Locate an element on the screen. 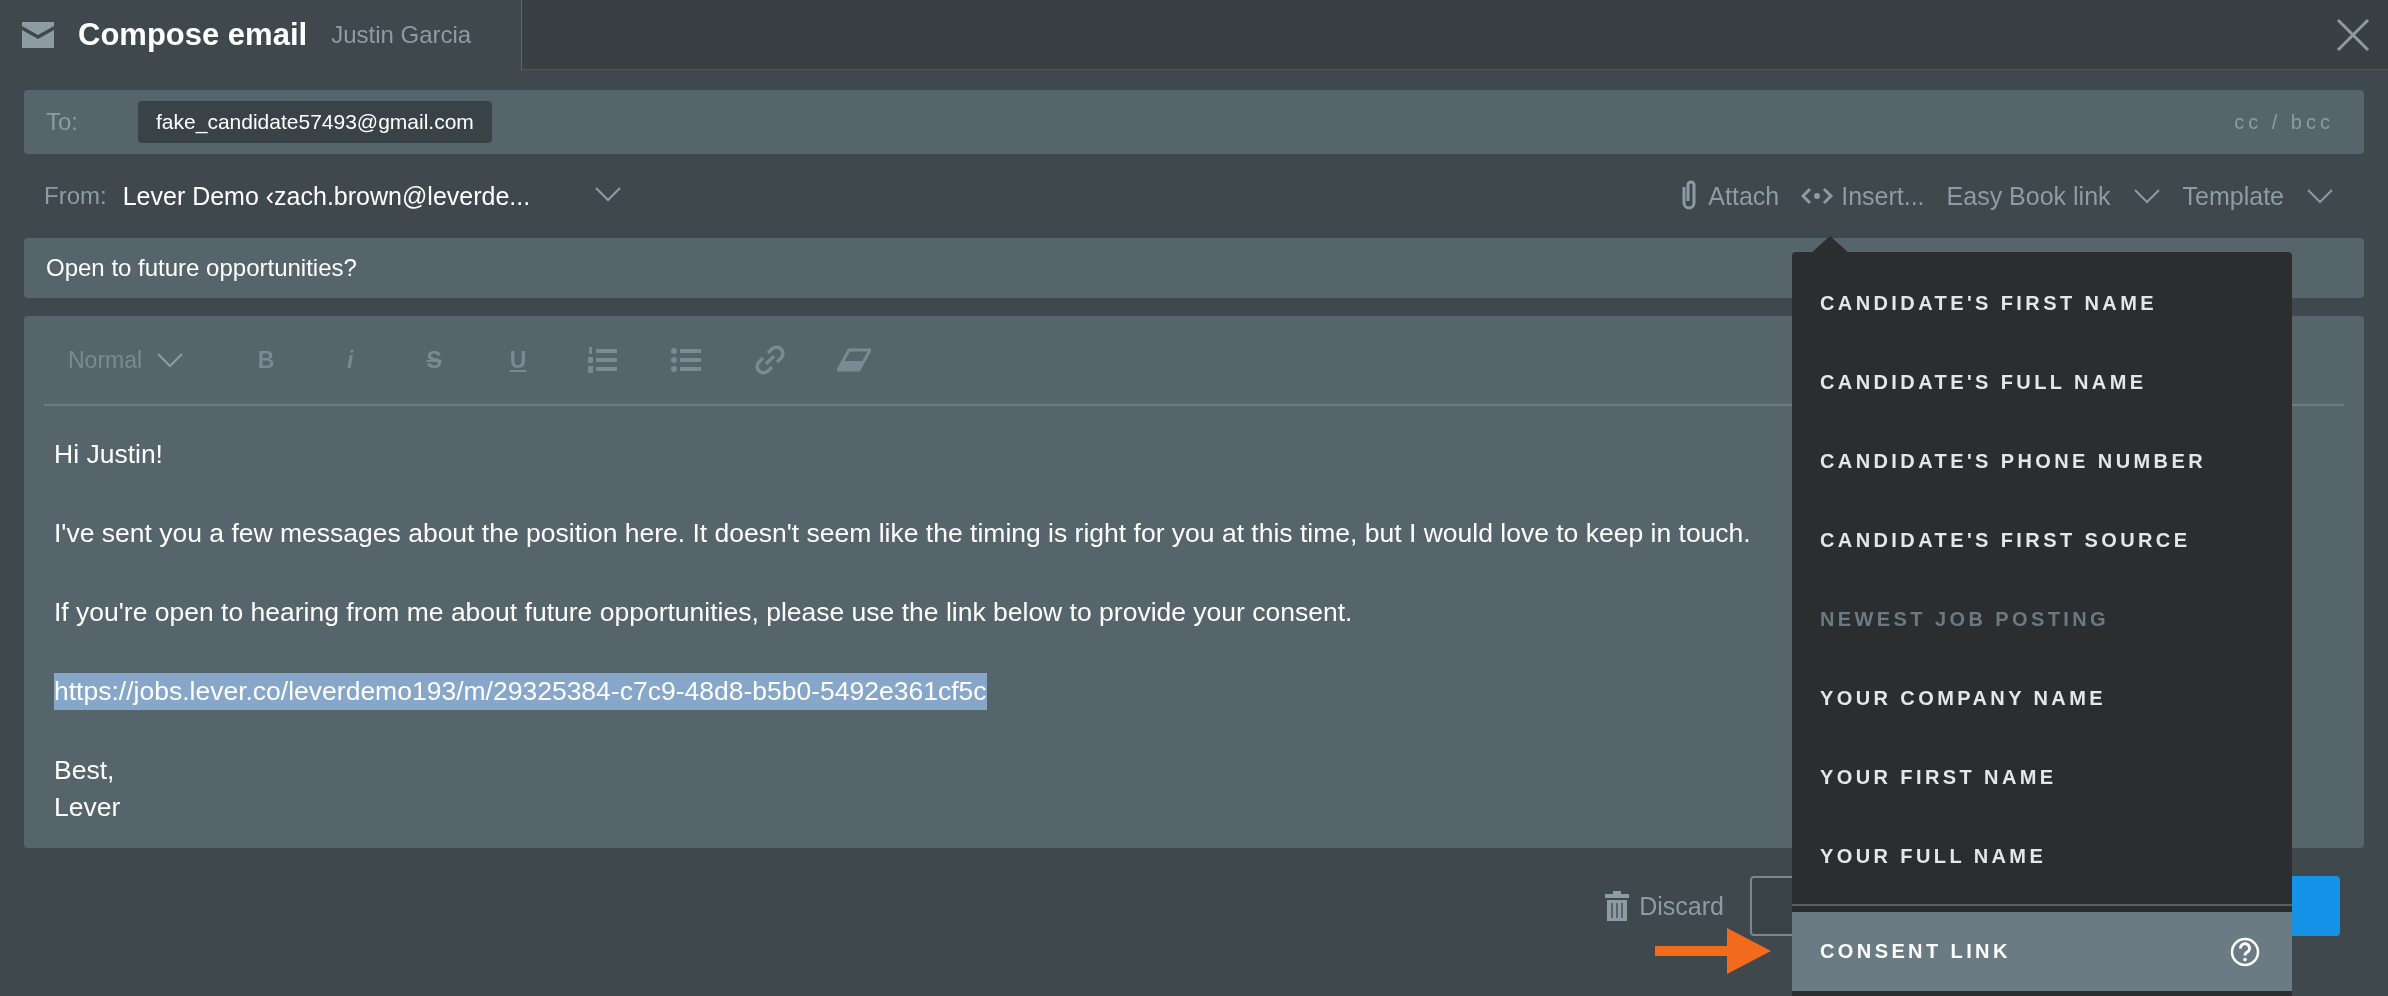  menu-item: CANDIDATE'S FULL NAME is located at coordinates (2042, 382).